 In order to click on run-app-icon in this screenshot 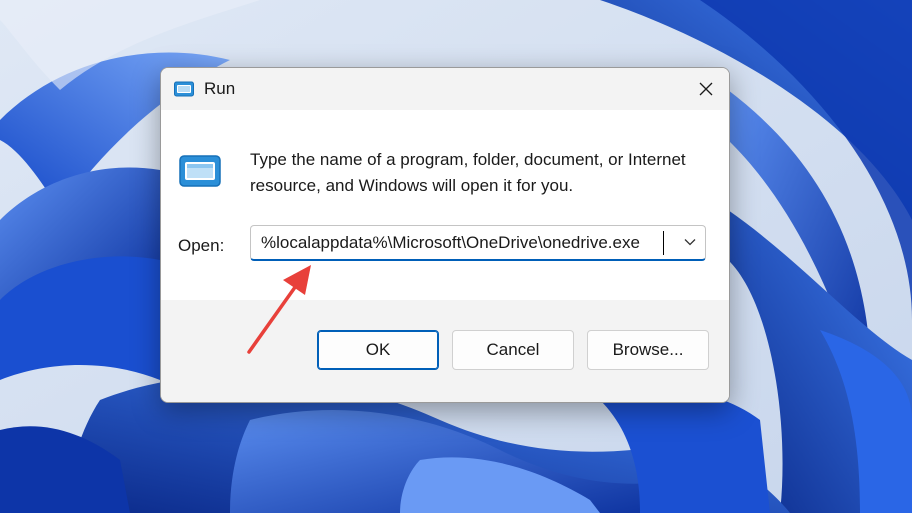, I will do `click(184, 89)`.